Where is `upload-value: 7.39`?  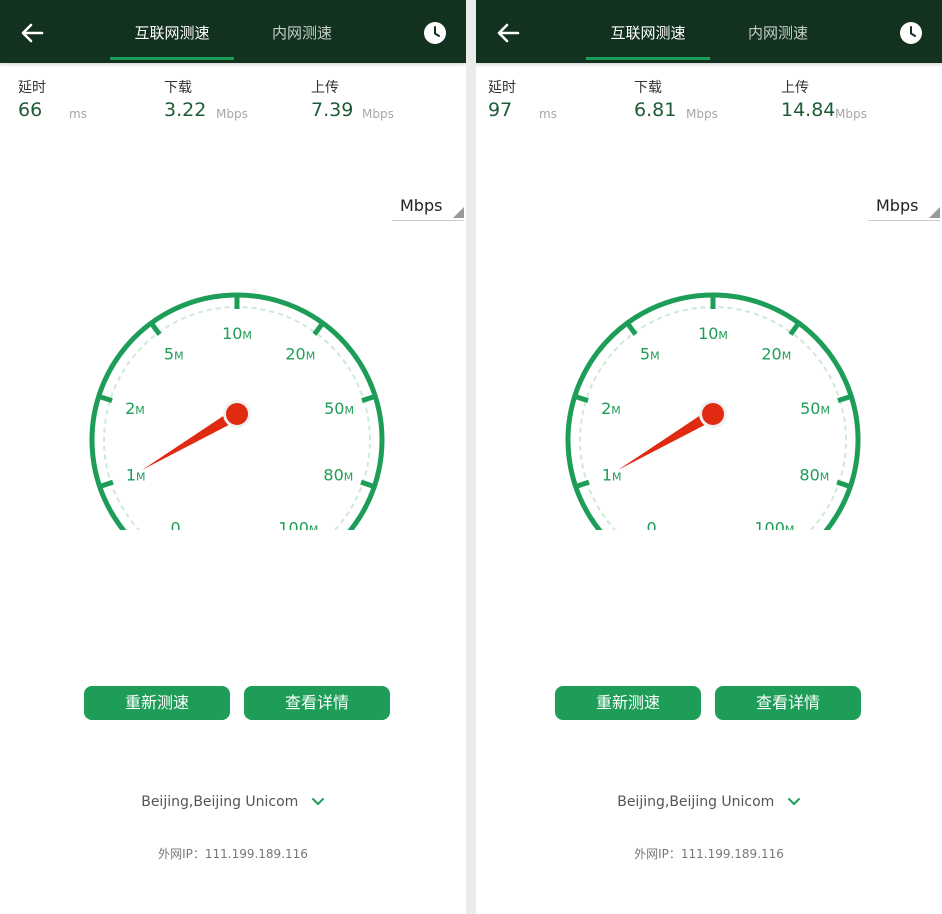 upload-value: 7.39 is located at coordinates (332, 110).